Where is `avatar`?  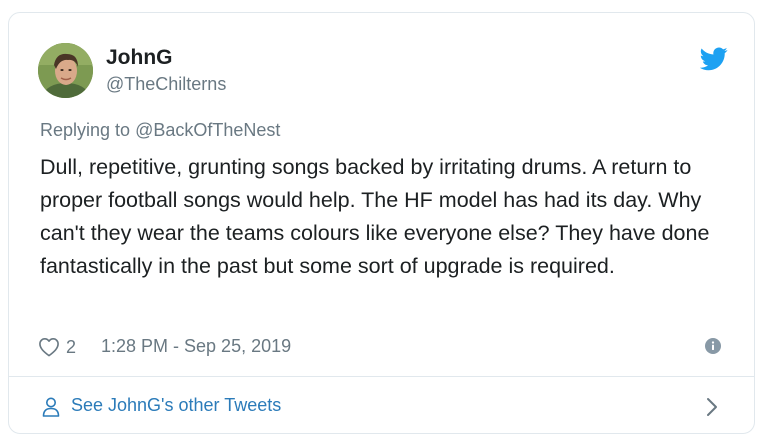 avatar is located at coordinates (65, 70).